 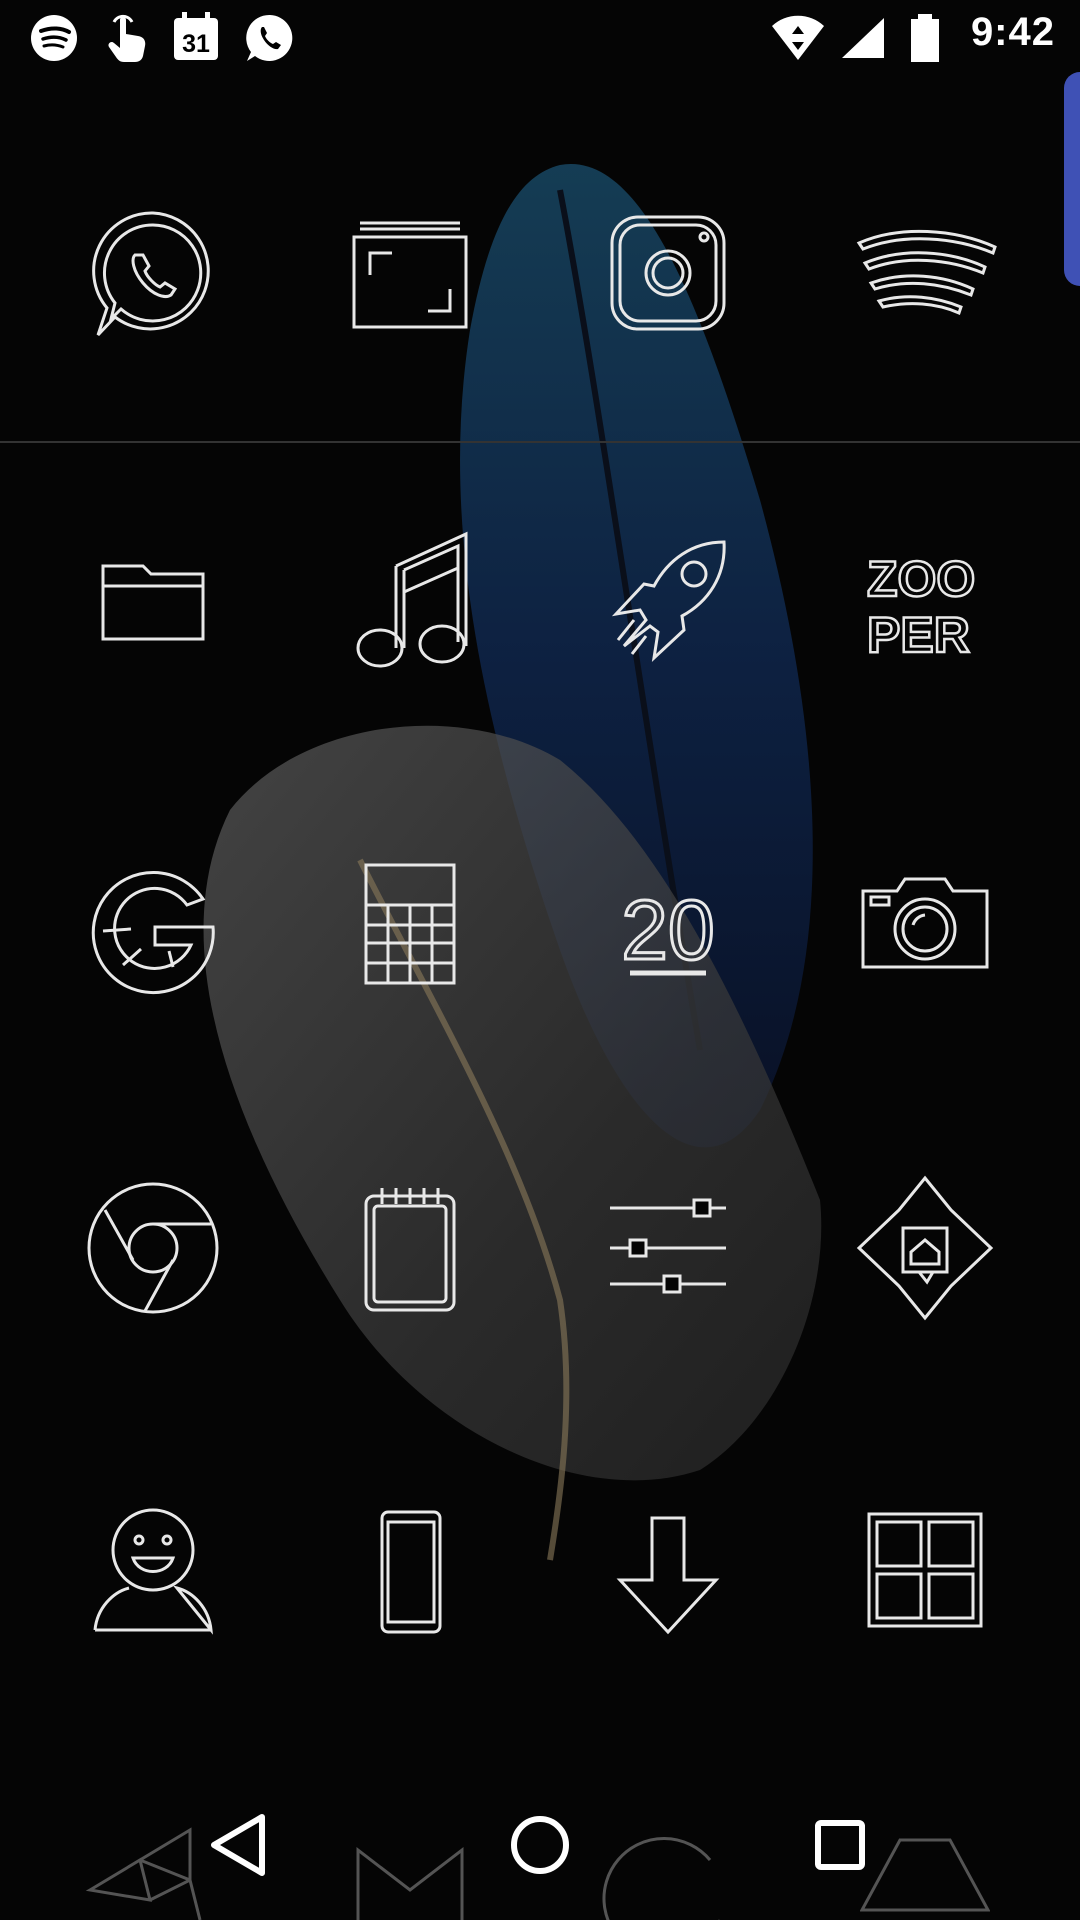 I want to click on contacts-app, so click(x=153, y=1572).